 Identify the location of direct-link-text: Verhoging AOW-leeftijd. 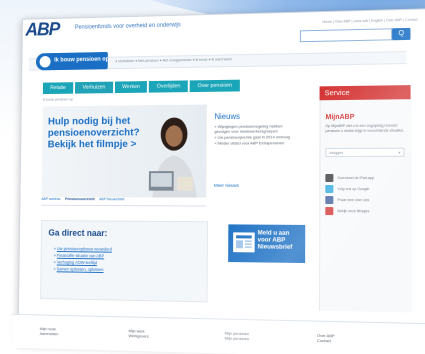
(77, 262).